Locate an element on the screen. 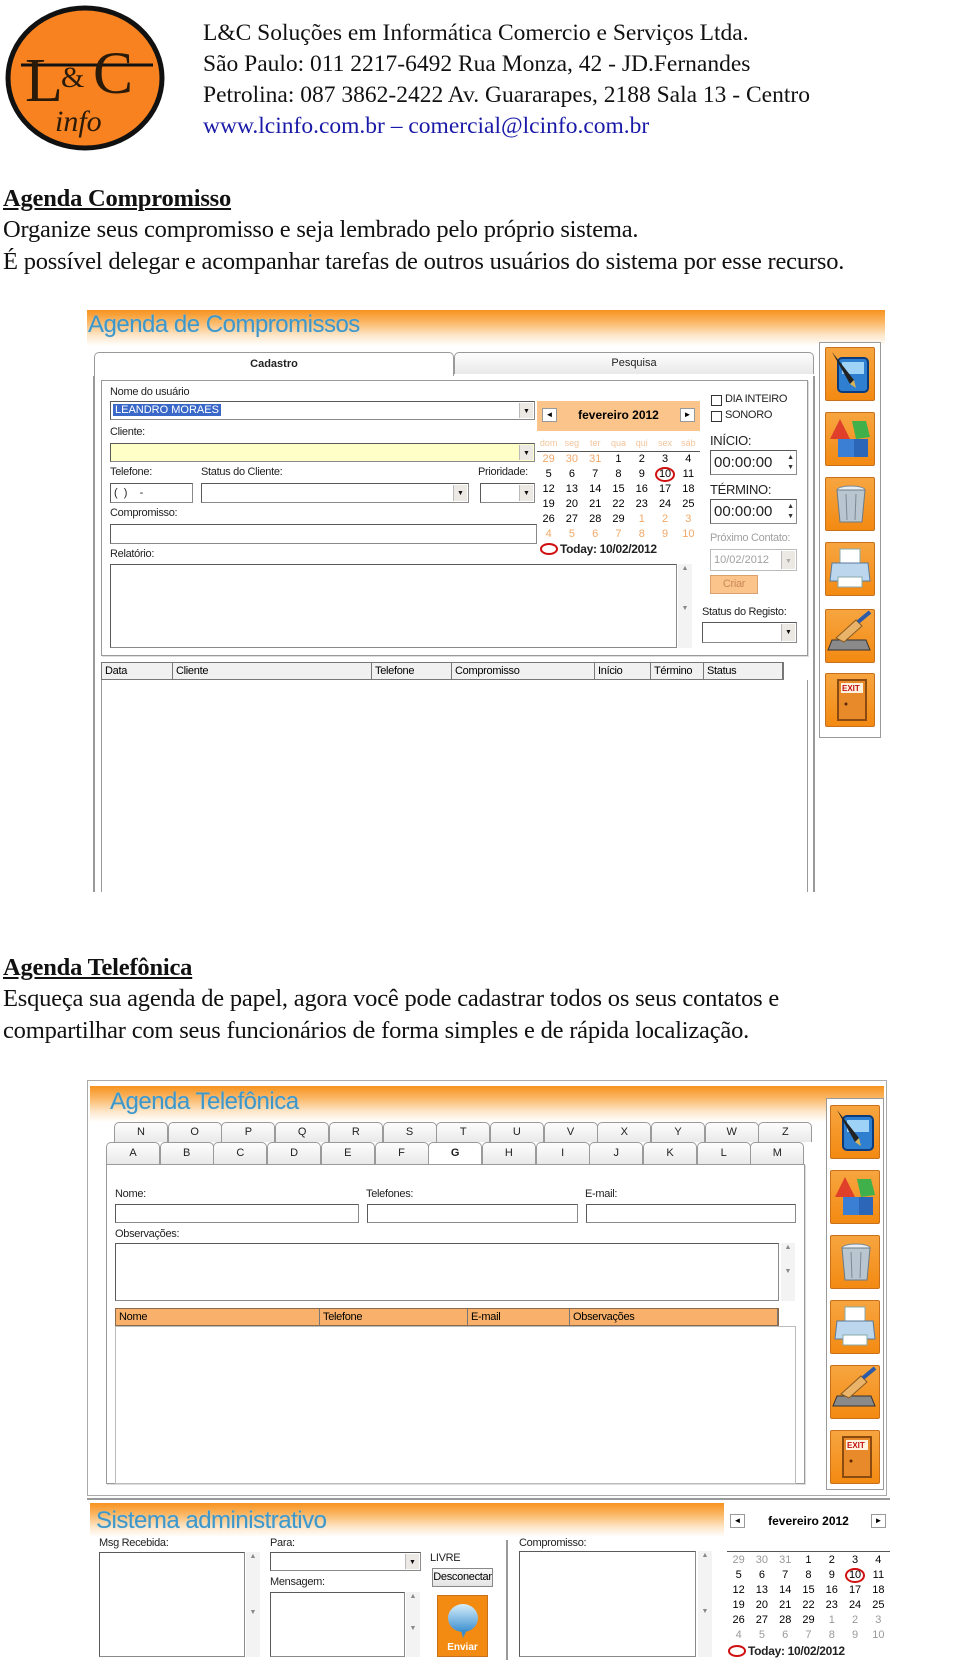 The height and width of the screenshot is (1678, 960). admin-appointment-scrollbar: ▲ ▼ is located at coordinates (705, 1604).